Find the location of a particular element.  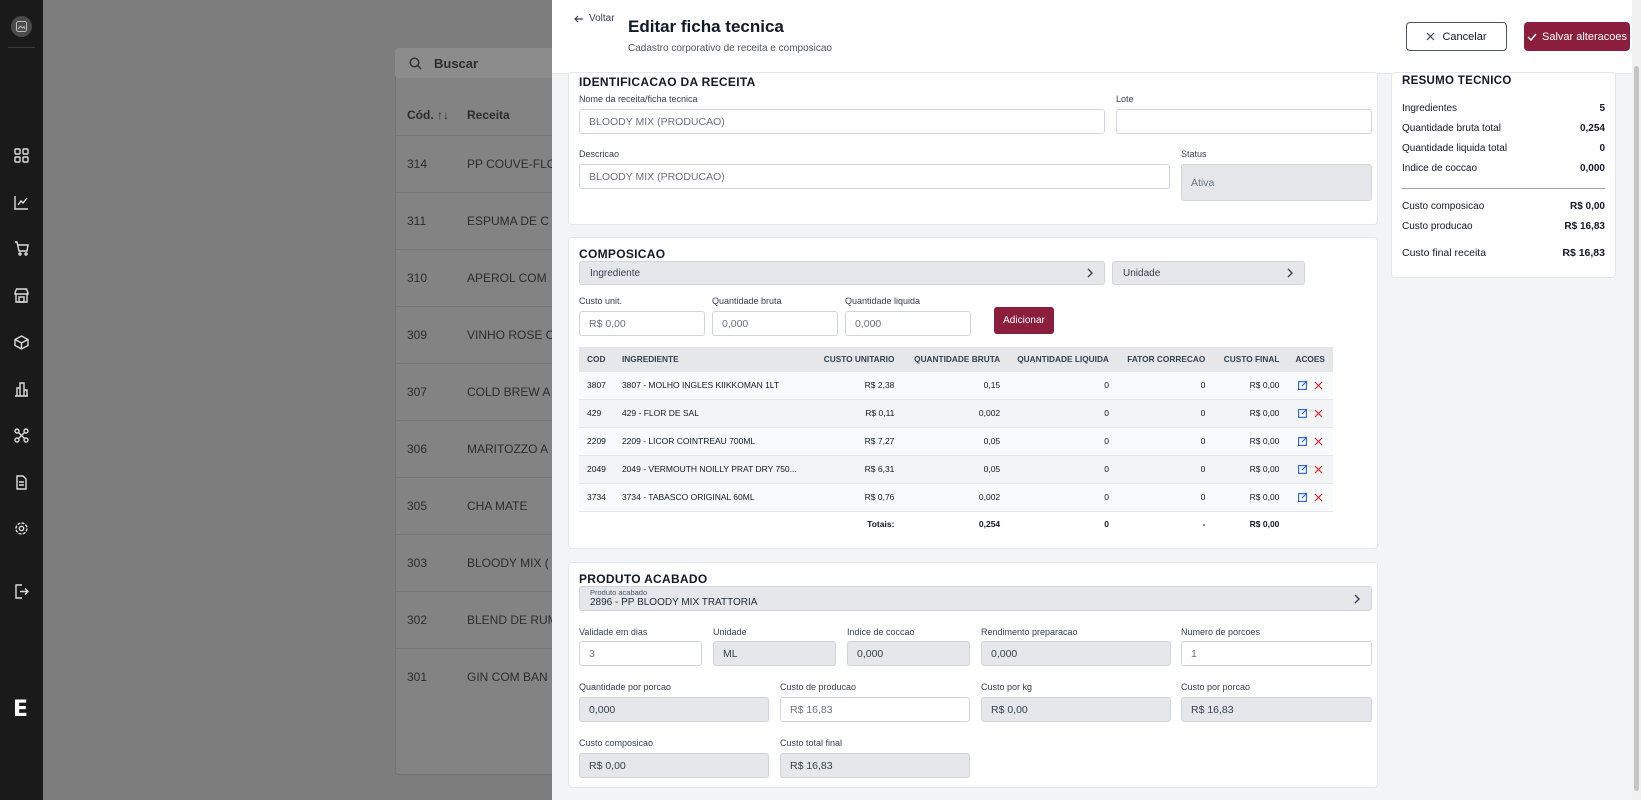

integration-icon is located at coordinates (21, 435).